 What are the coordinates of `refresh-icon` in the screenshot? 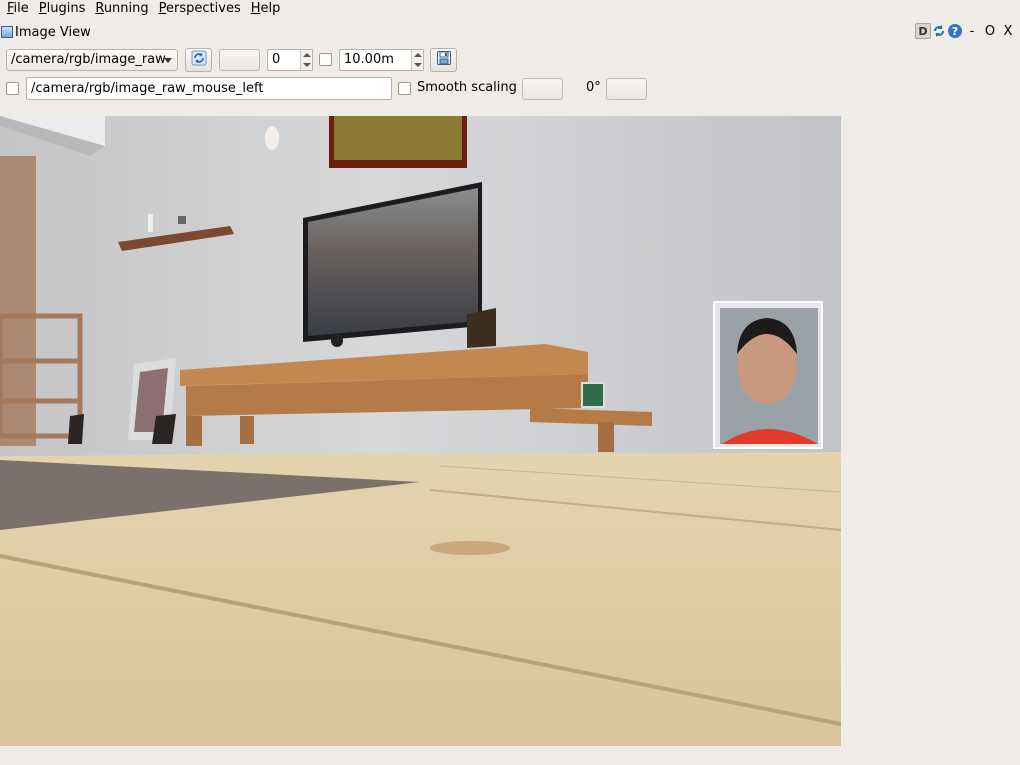 It's located at (199, 60).